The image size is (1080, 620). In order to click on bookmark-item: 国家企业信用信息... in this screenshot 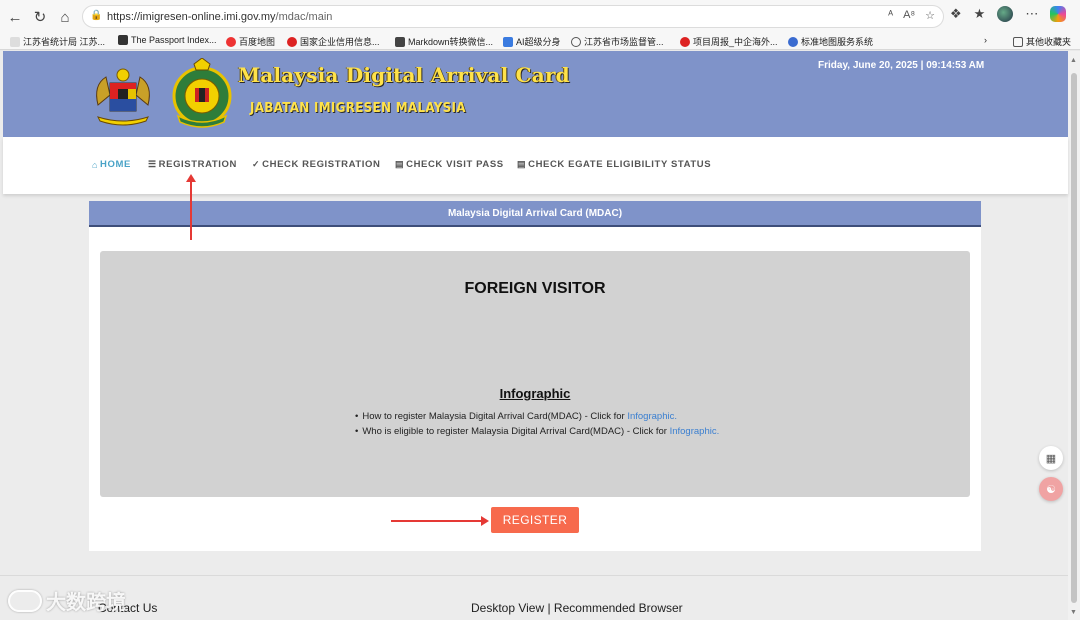, I will do `click(333, 41)`.